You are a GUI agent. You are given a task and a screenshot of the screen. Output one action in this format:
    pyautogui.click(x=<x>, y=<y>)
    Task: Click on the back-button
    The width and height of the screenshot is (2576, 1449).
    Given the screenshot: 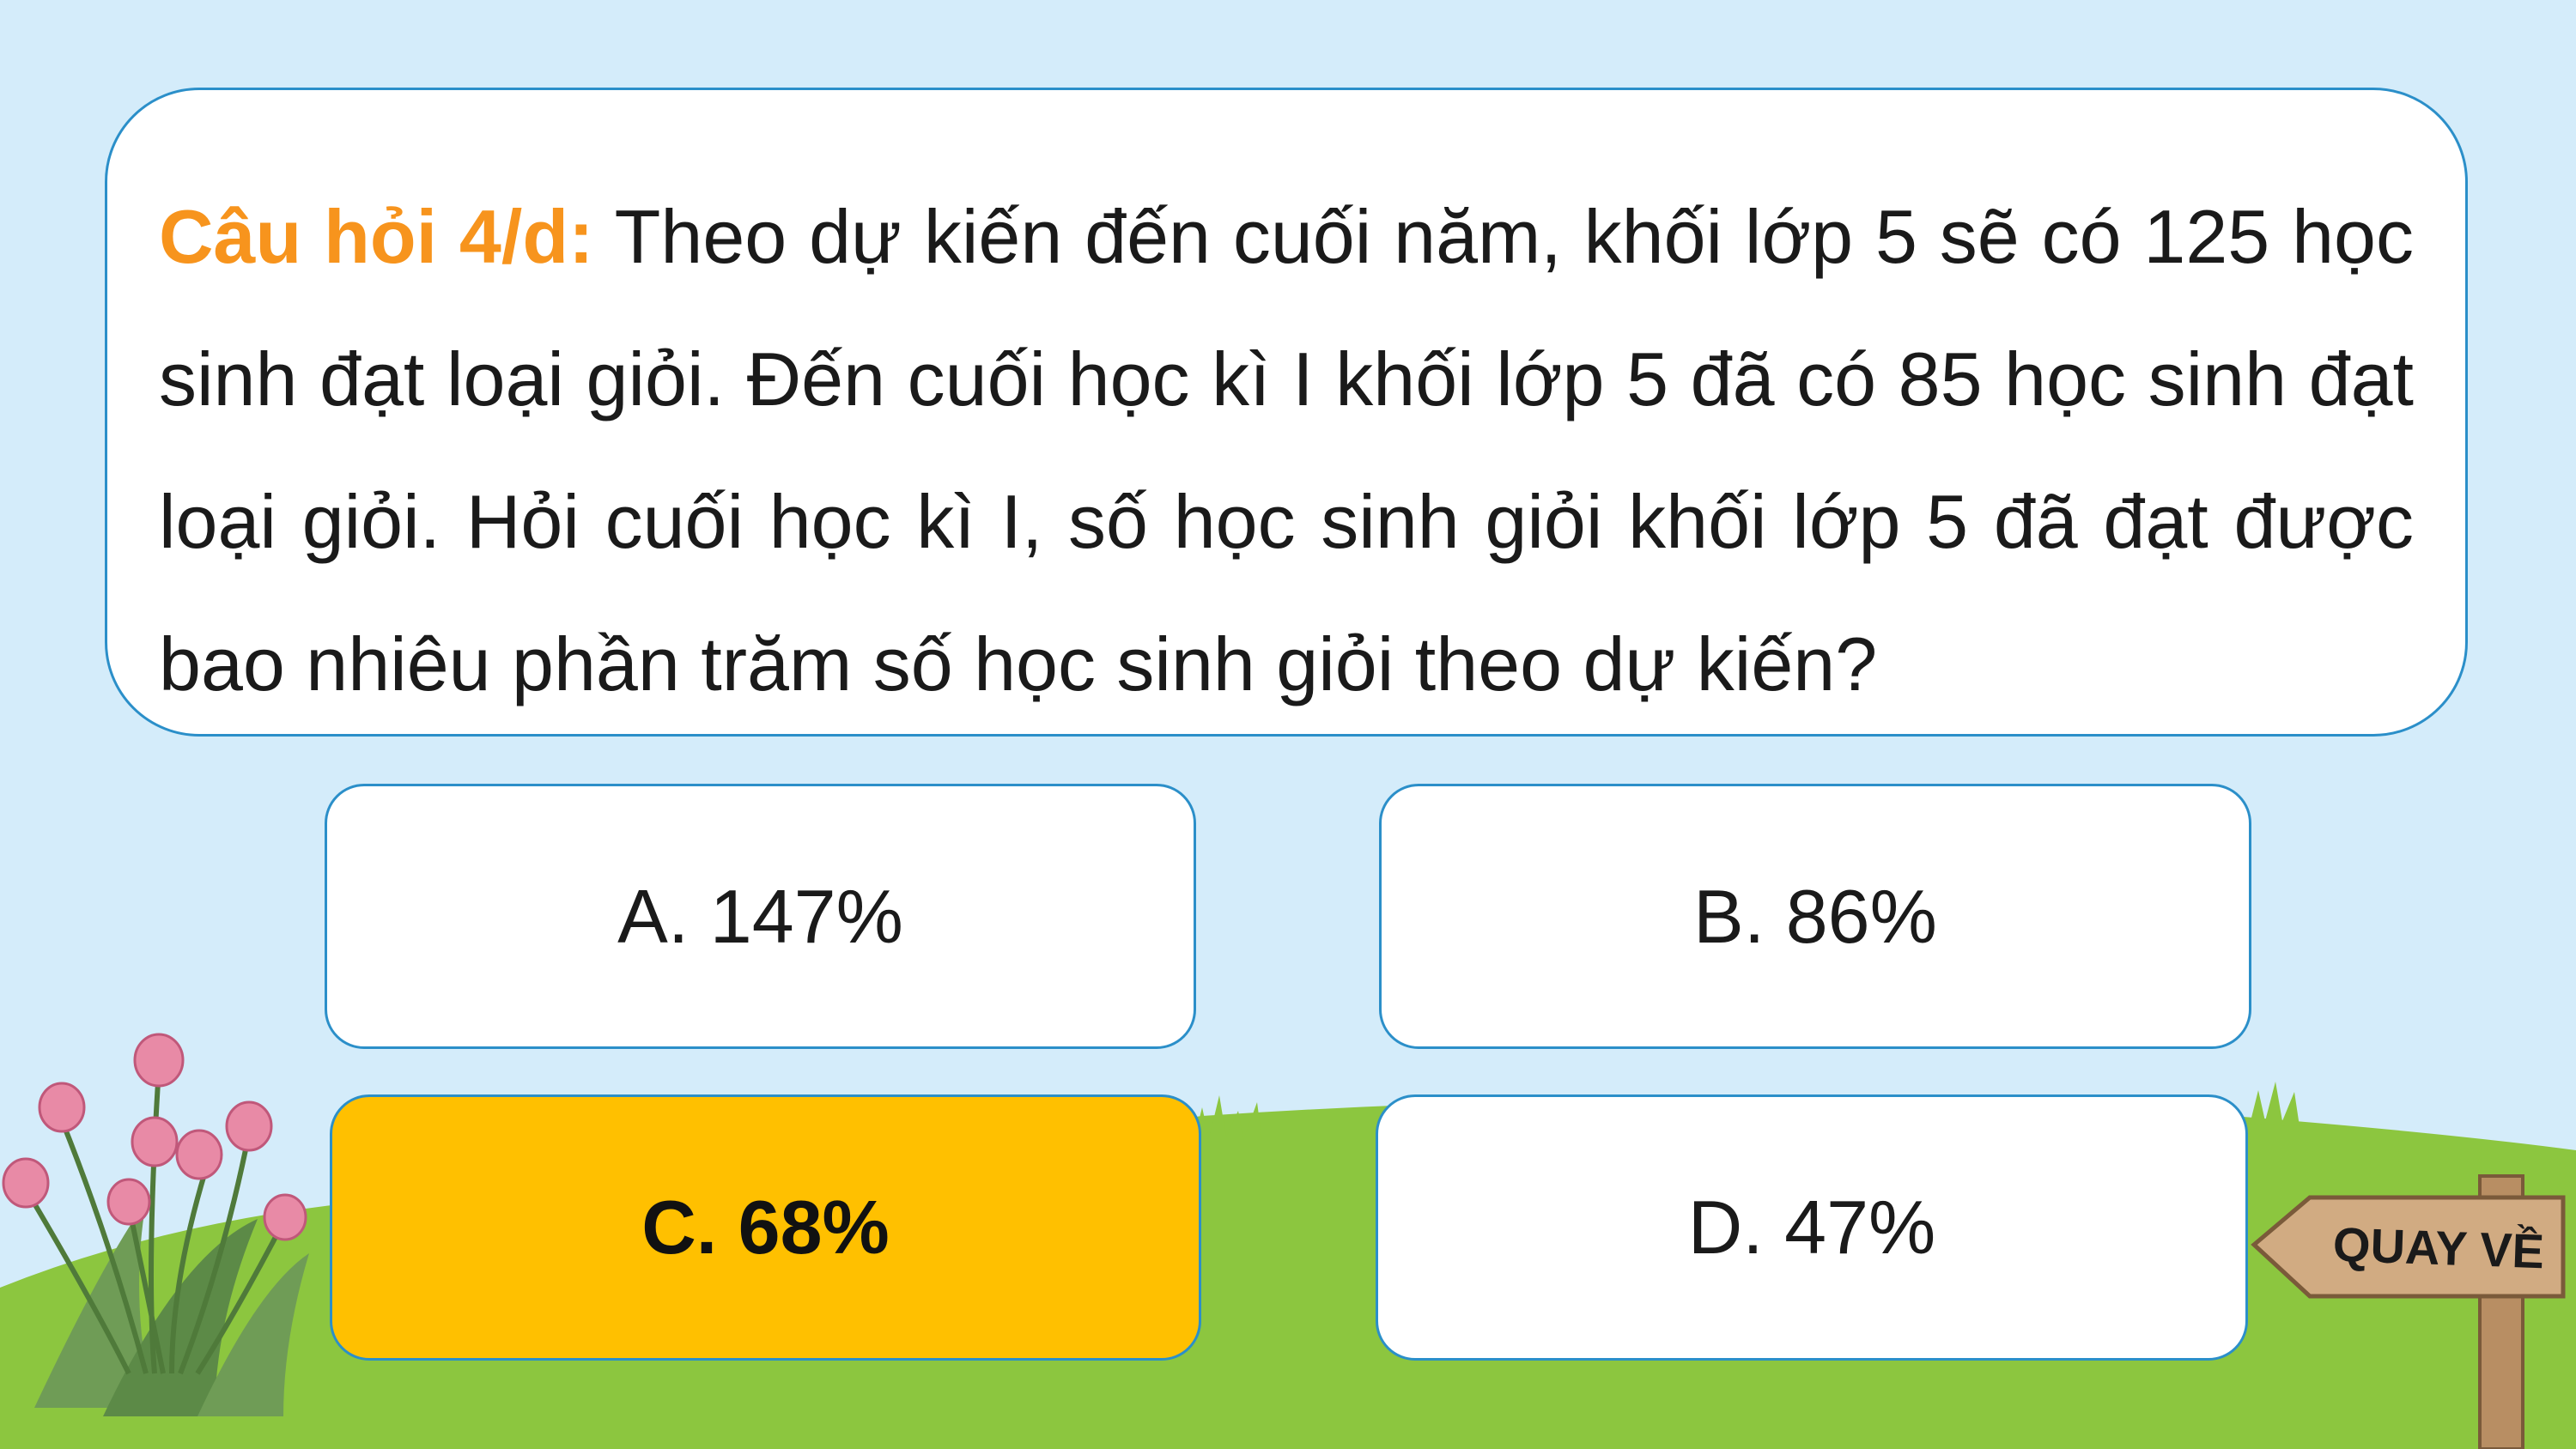 What is the action you would take?
    pyautogui.click(x=2411, y=1249)
    